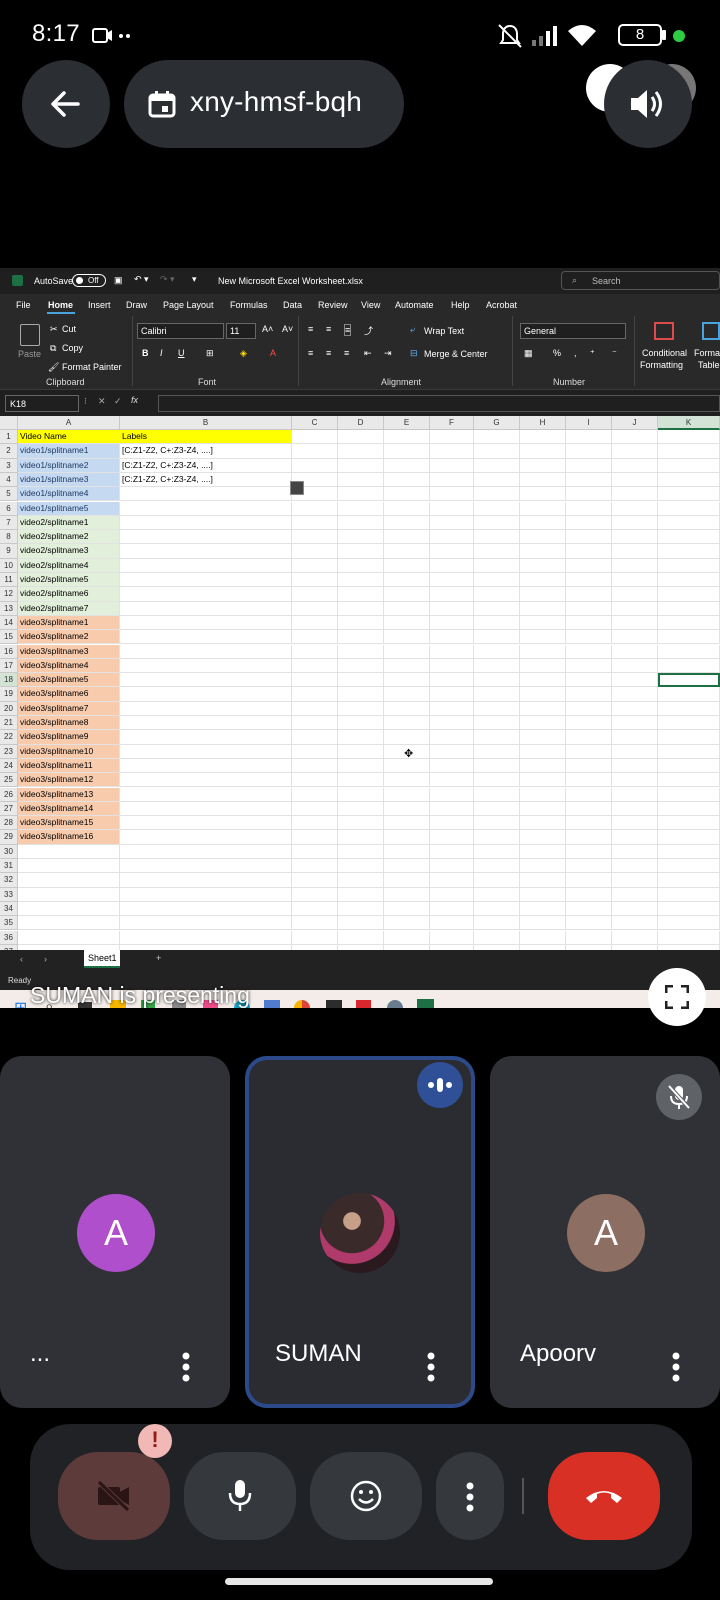 Image resolution: width=720 pixels, height=1600 pixels. Describe the element at coordinates (328, 353) in the screenshot. I see `align-center-icon: ≡` at that location.